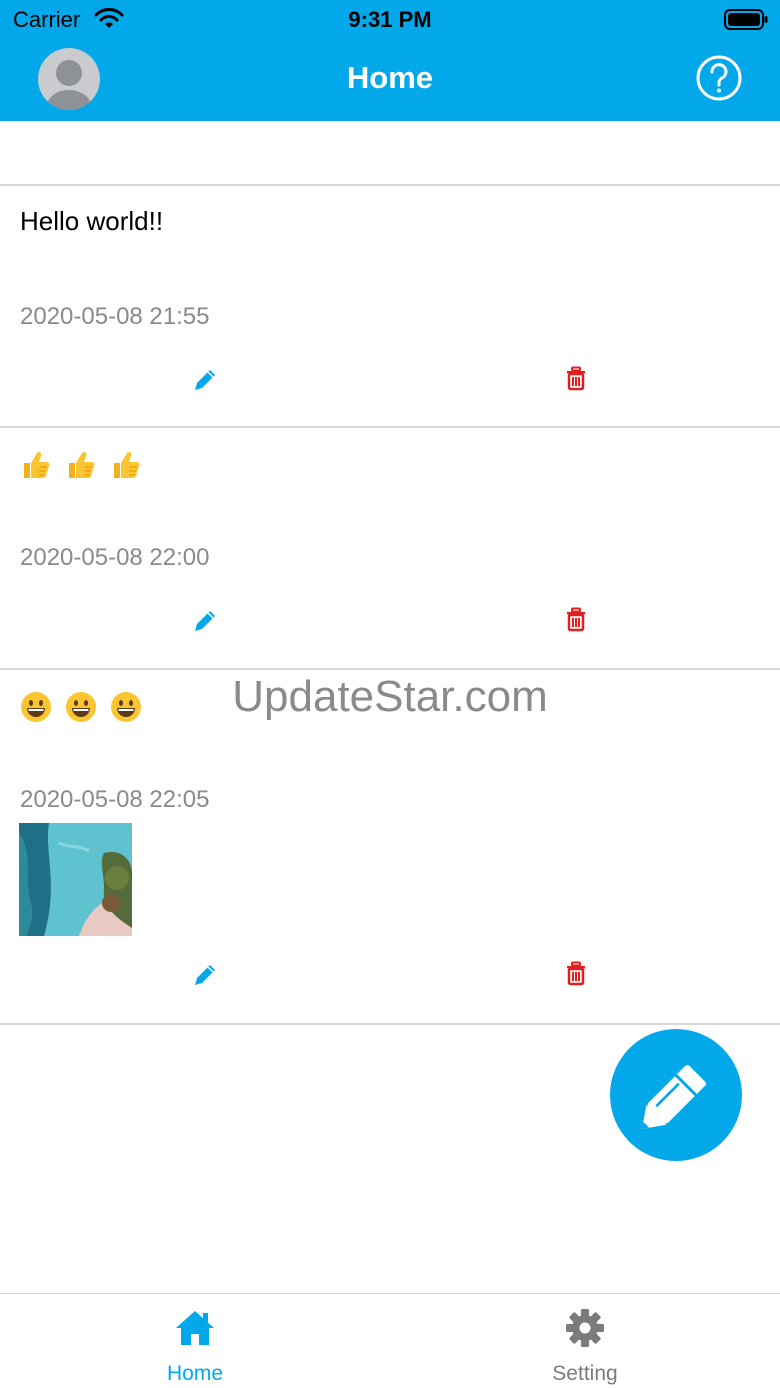 This screenshot has height=1388, width=780. Describe the element at coordinates (390, 696) in the screenshot. I see `watermark: UpdateStar.com` at that location.